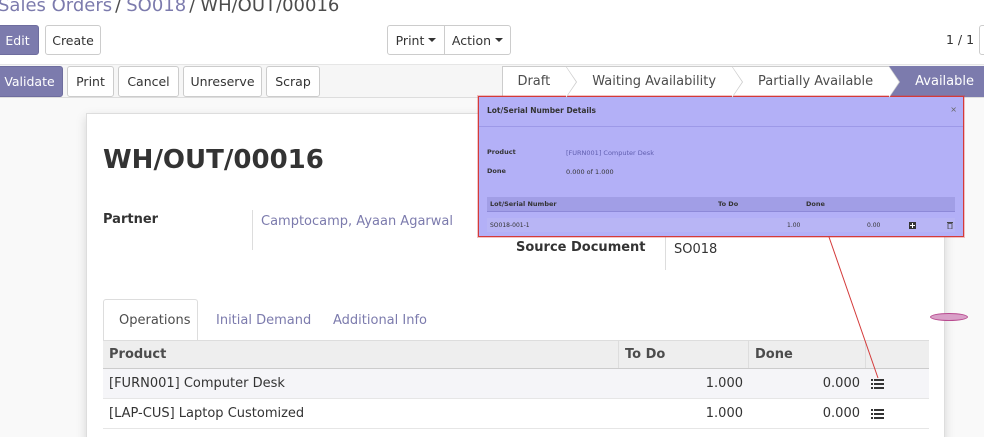 Image resolution: width=984 pixels, height=437 pixels. I want to click on popup-row-done: 0.00, so click(874, 225).